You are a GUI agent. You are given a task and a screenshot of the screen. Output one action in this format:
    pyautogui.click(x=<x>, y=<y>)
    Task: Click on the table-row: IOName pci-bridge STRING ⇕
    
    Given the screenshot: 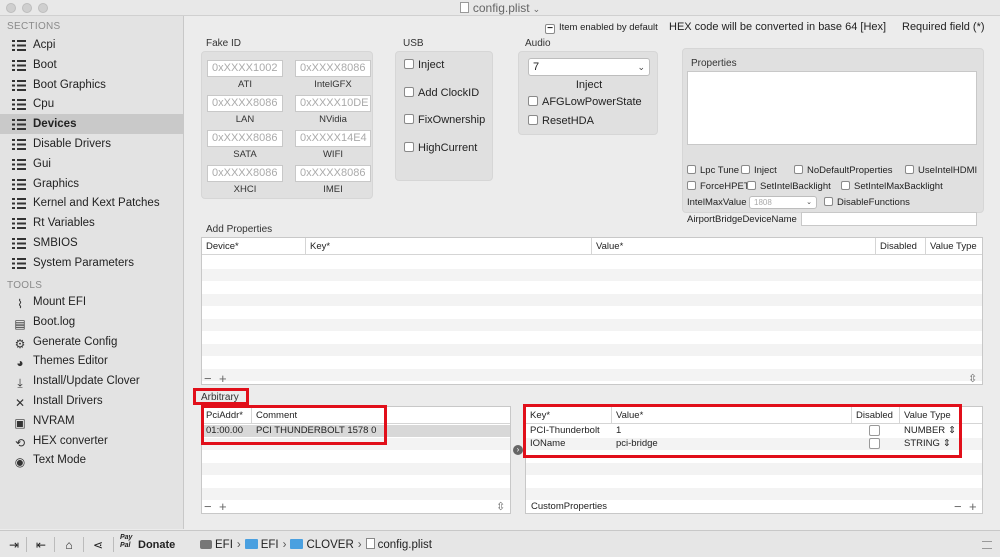 What is the action you would take?
    pyautogui.click(x=754, y=443)
    